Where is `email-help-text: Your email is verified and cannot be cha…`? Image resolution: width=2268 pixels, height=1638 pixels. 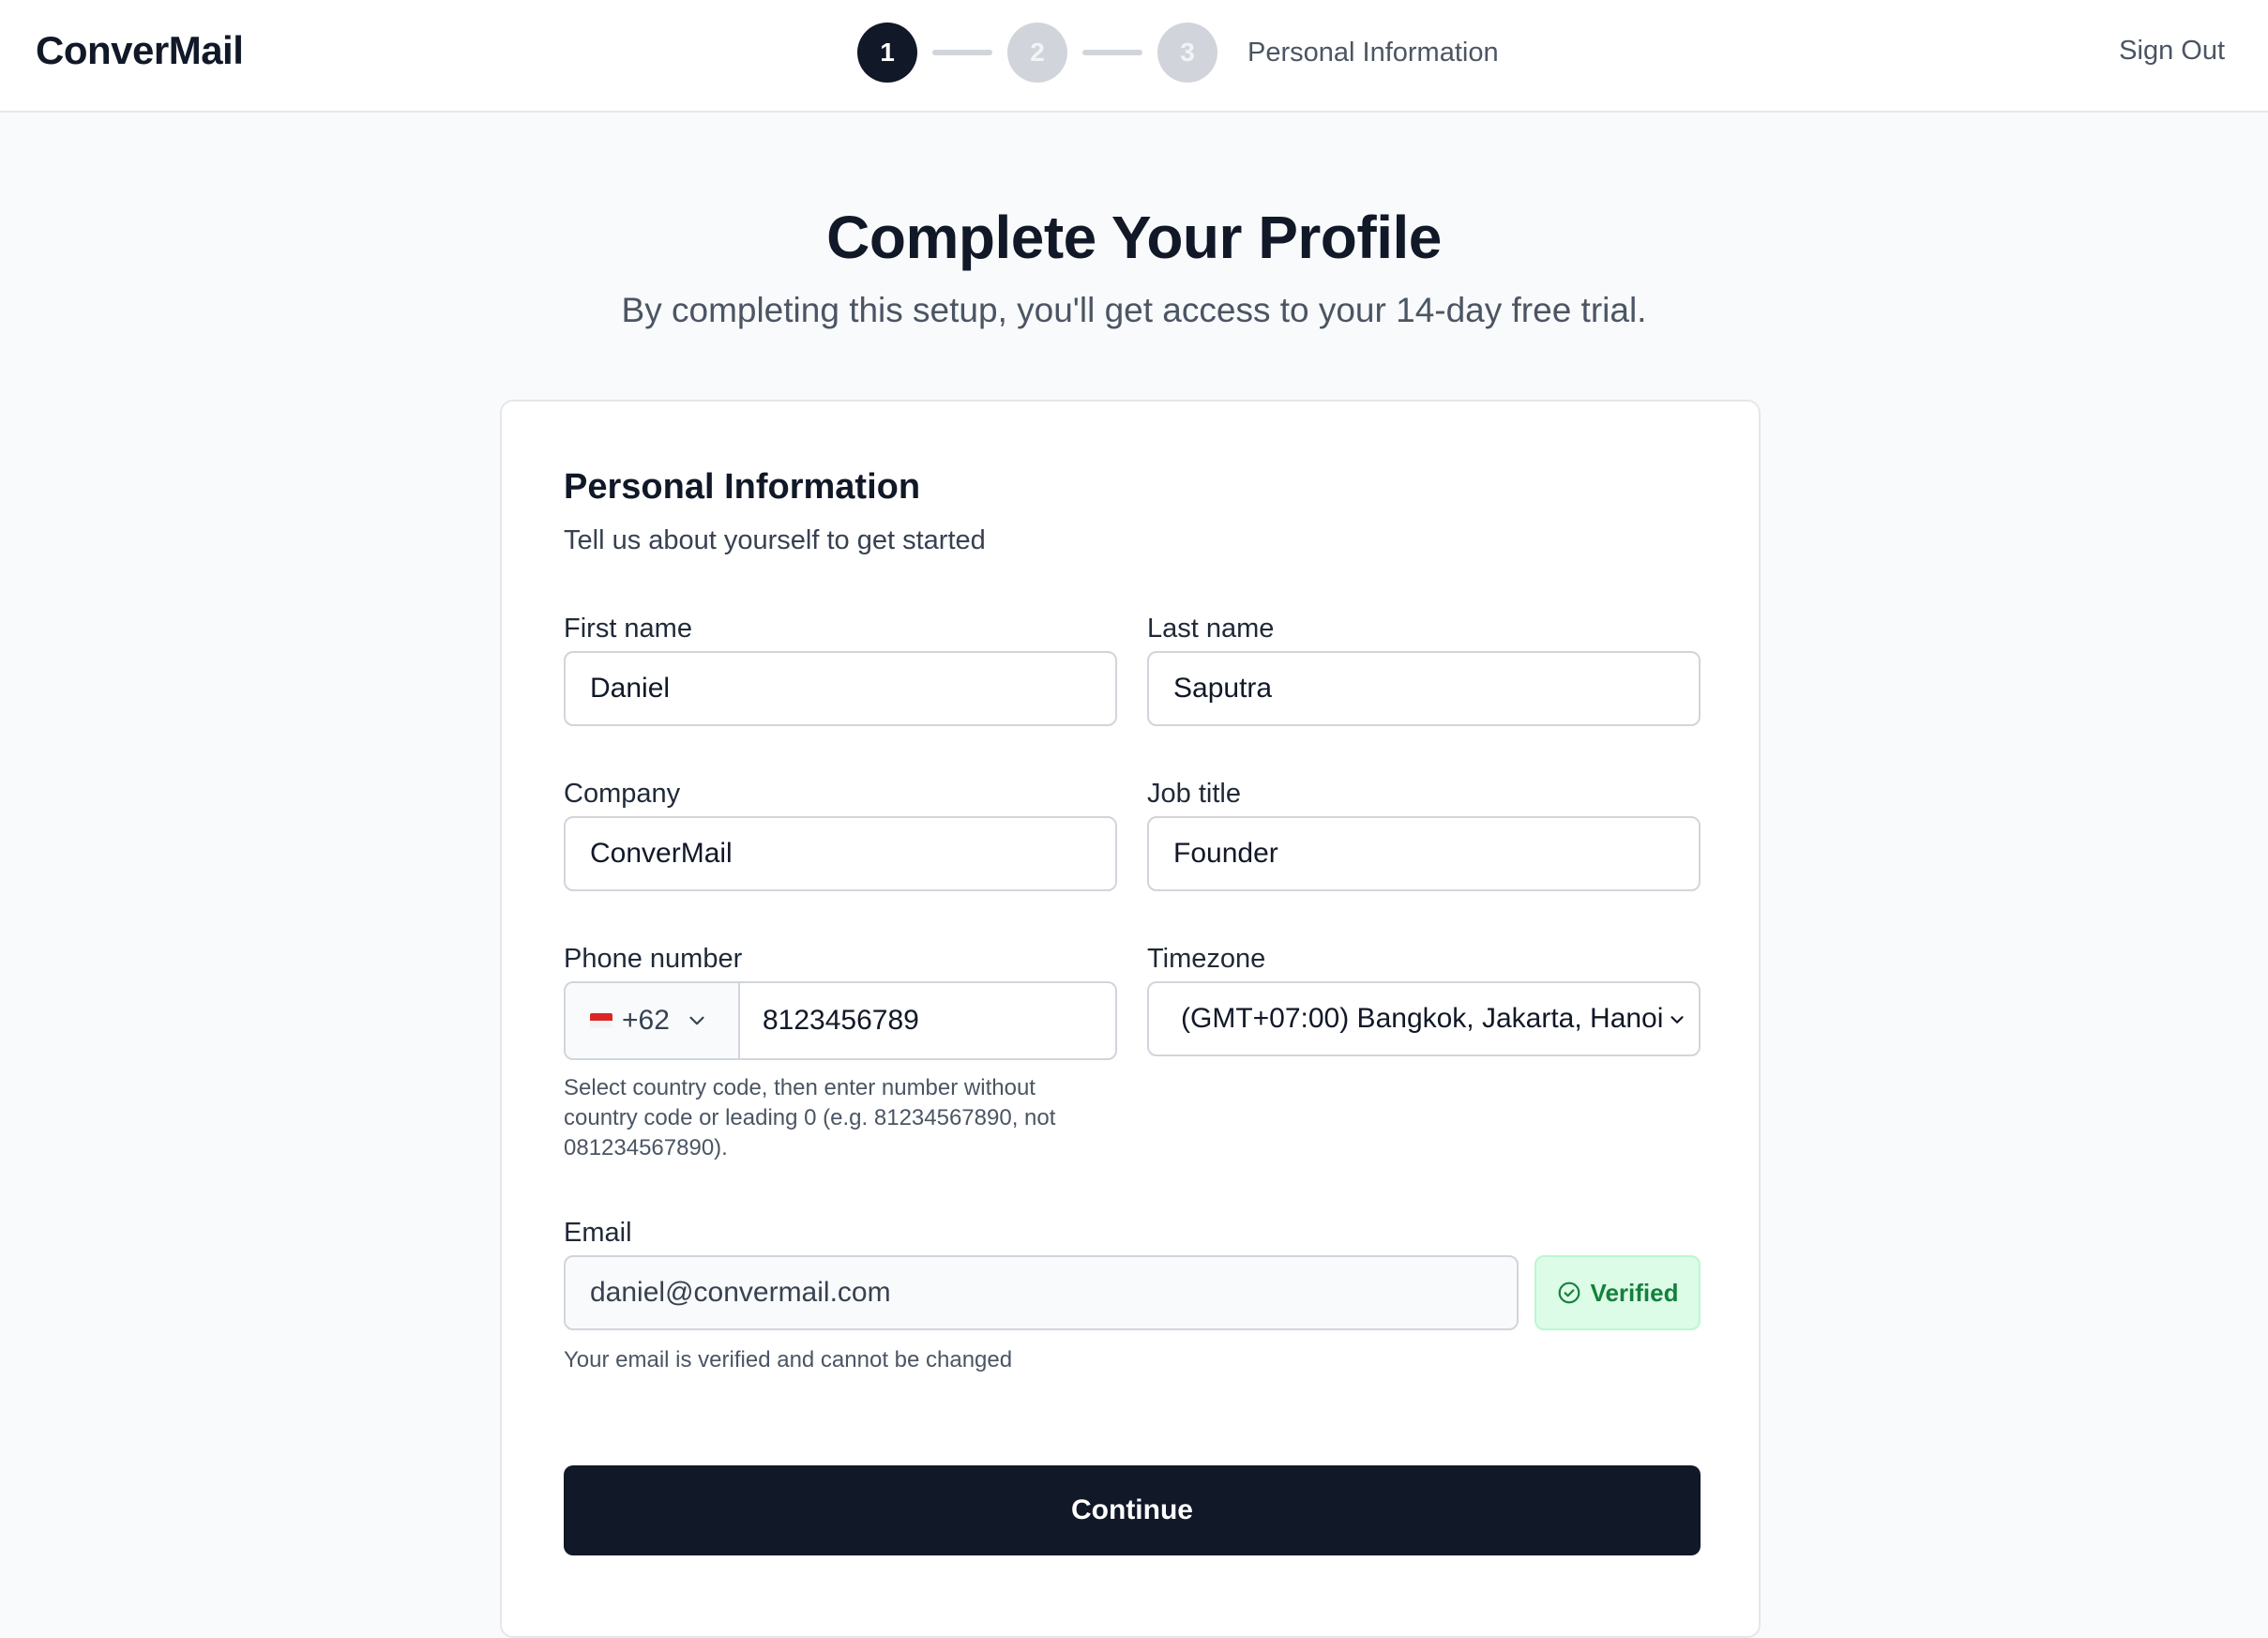 email-help-text: Your email is verified and cannot be cha… is located at coordinates (788, 1360).